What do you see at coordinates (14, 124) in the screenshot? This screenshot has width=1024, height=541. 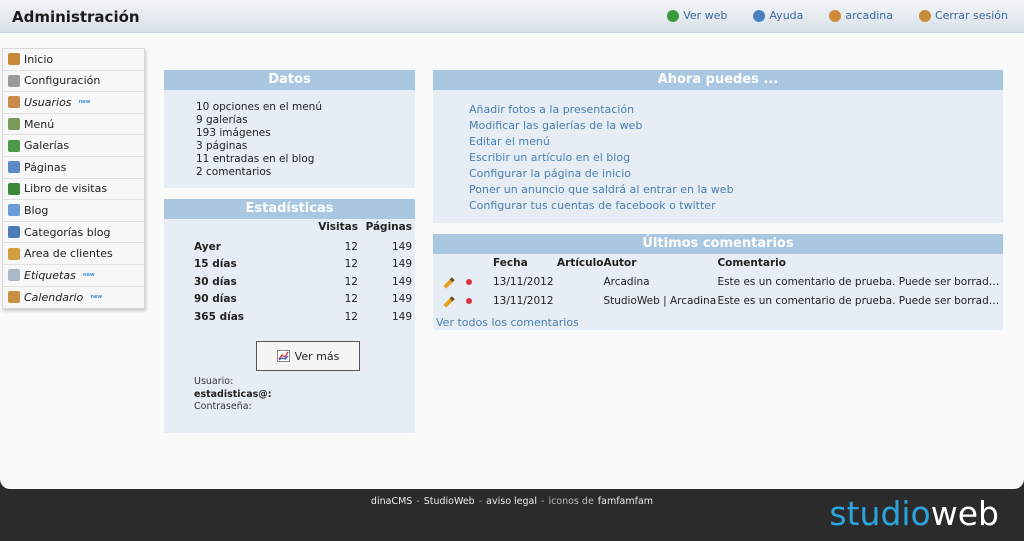 I see `menu-icon` at bounding box center [14, 124].